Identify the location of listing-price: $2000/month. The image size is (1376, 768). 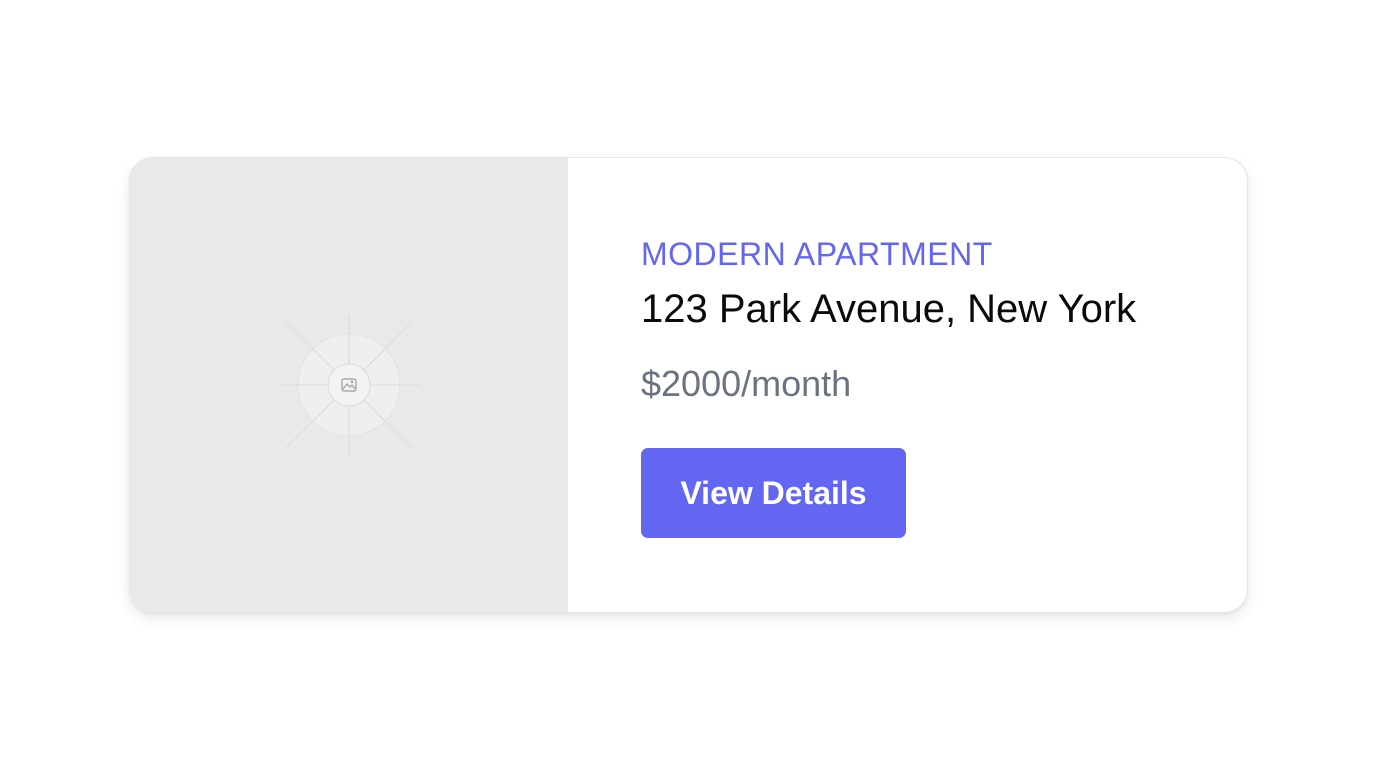
(746, 383).